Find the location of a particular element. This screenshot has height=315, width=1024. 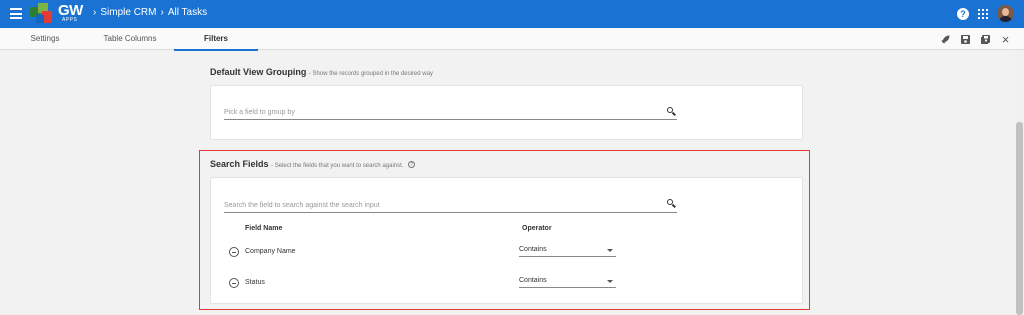

grouping-title: Default View Grouping is located at coordinates (258, 72).